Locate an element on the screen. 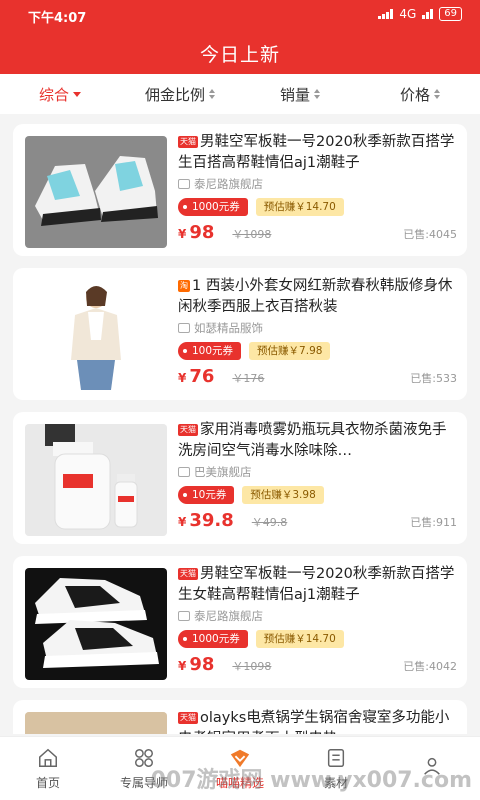  home-icon is located at coordinates (48, 757).